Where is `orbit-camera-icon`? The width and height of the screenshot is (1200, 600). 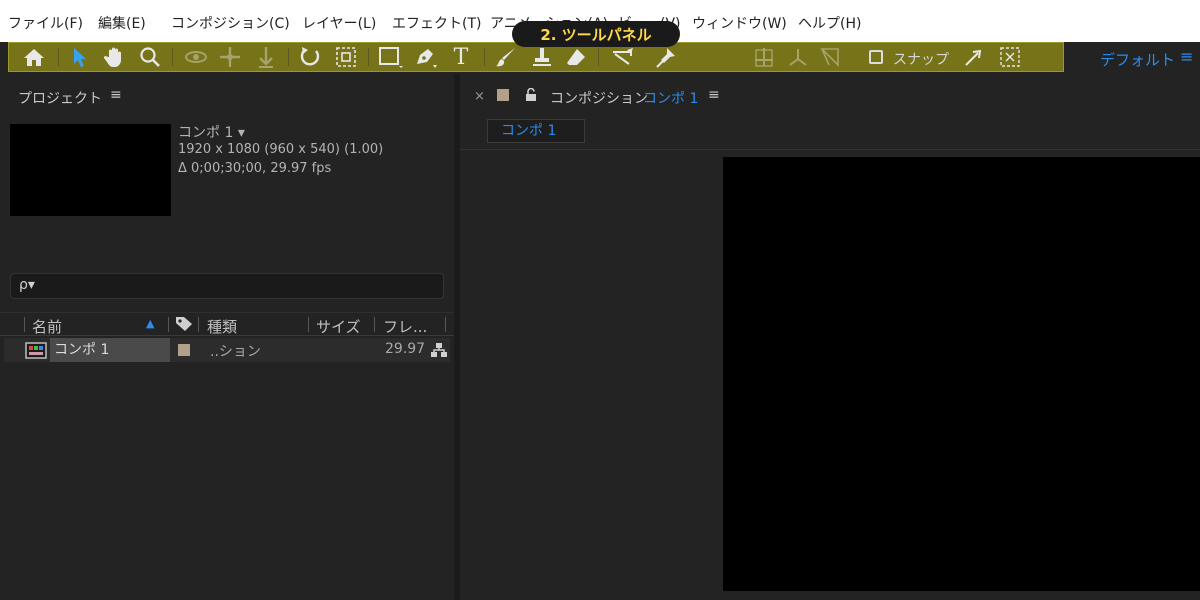 orbit-camera-icon is located at coordinates (196, 57).